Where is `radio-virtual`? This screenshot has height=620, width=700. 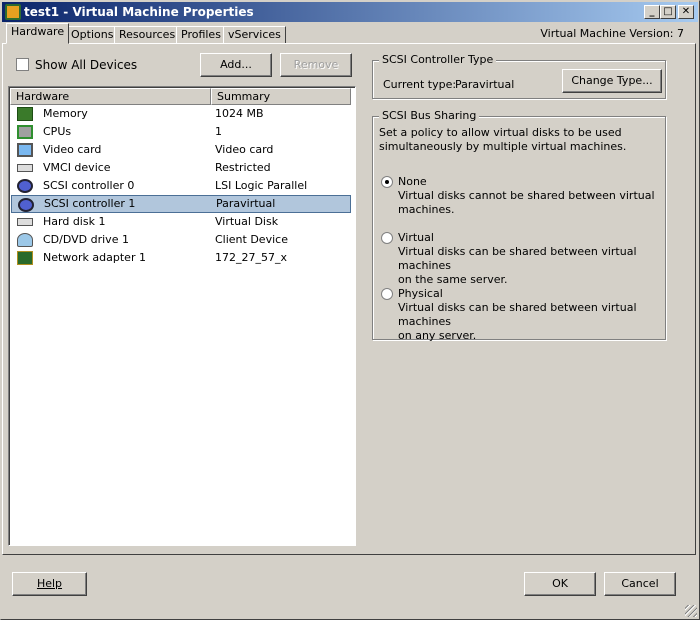
radio-virtual is located at coordinates (387, 238).